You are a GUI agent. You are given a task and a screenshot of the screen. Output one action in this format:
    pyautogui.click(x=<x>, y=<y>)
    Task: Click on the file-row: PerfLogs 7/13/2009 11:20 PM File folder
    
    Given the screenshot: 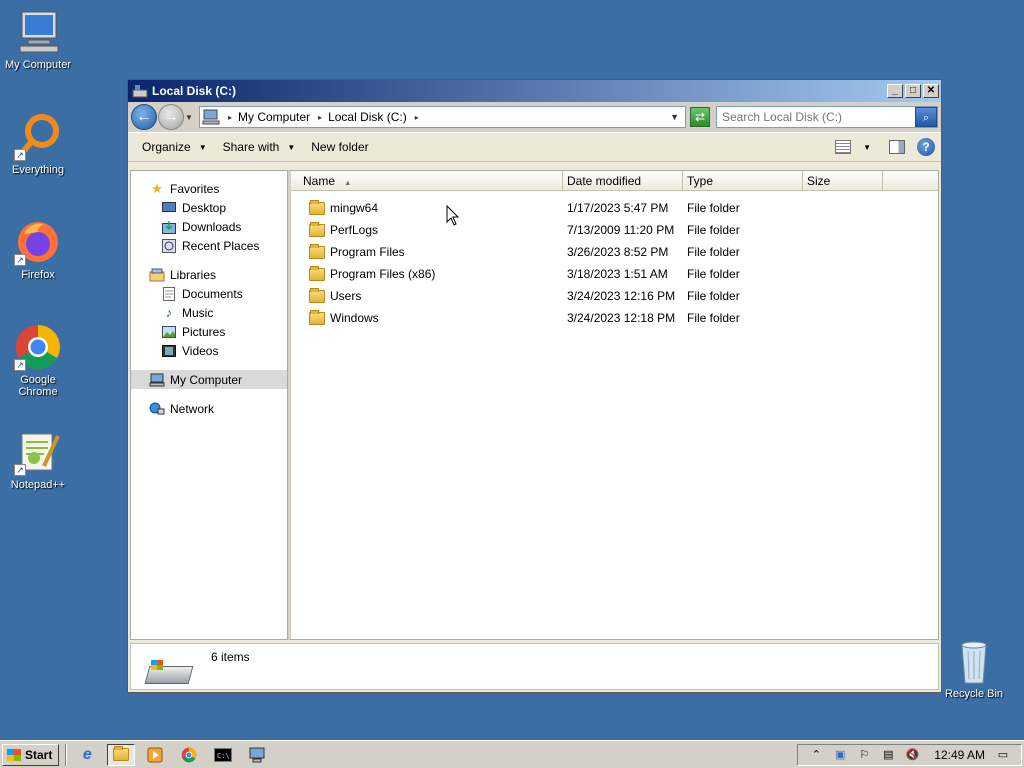 What is the action you would take?
    pyautogui.click(x=614, y=230)
    